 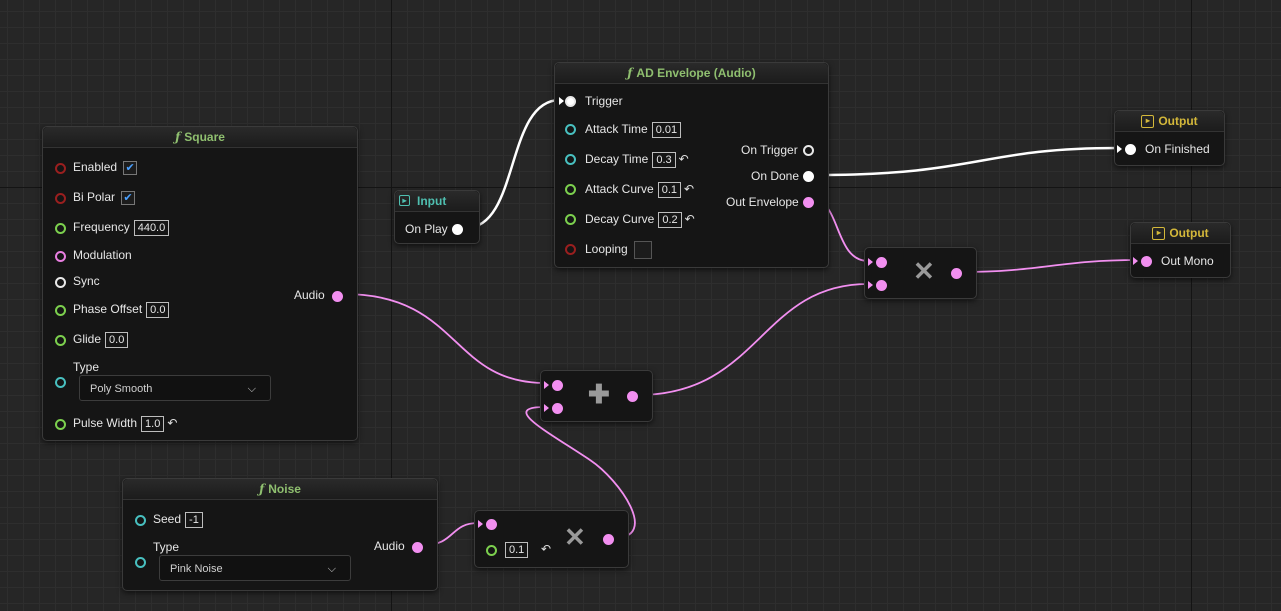 What do you see at coordinates (175, 388) in the screenshot?
I see `type-dropdown: Poly Smooth ⌵` at bounding box center [175, 388].